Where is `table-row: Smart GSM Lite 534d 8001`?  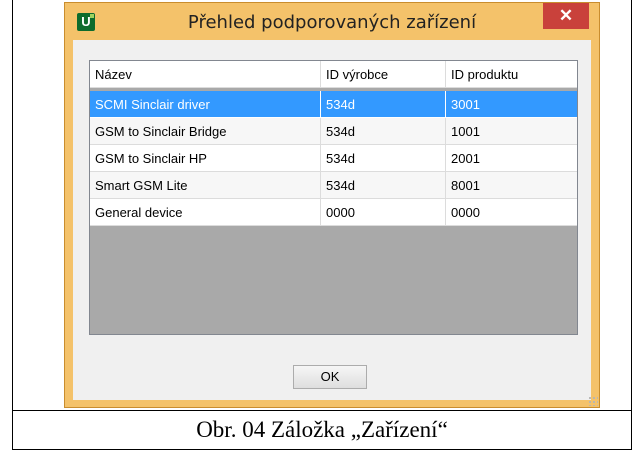
table-row: Smart GSM Lite 534d 8001 is located at coordinates (333, 185).